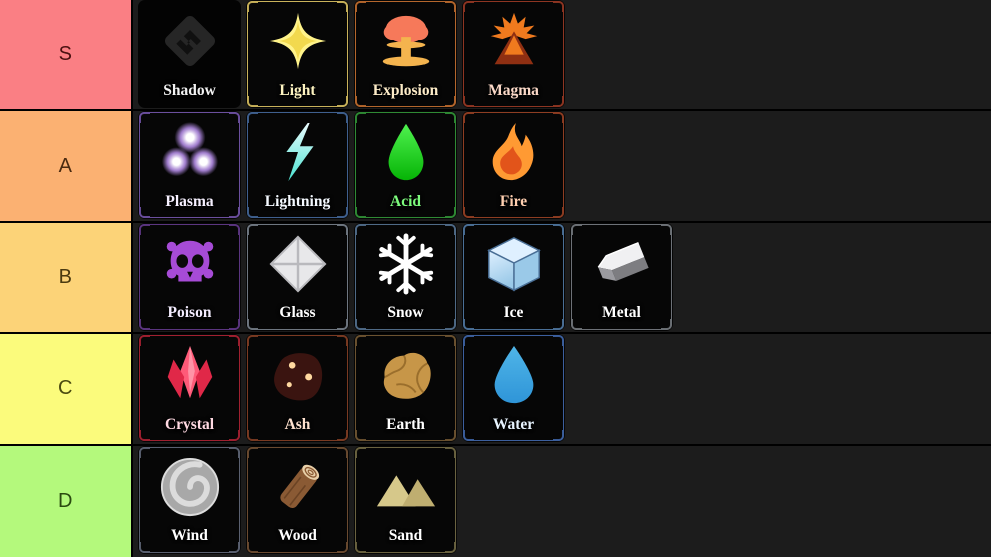 The width and height of the screenshot is (991, 557). I want to click on magma-volcano-icon, so click(513, 41).